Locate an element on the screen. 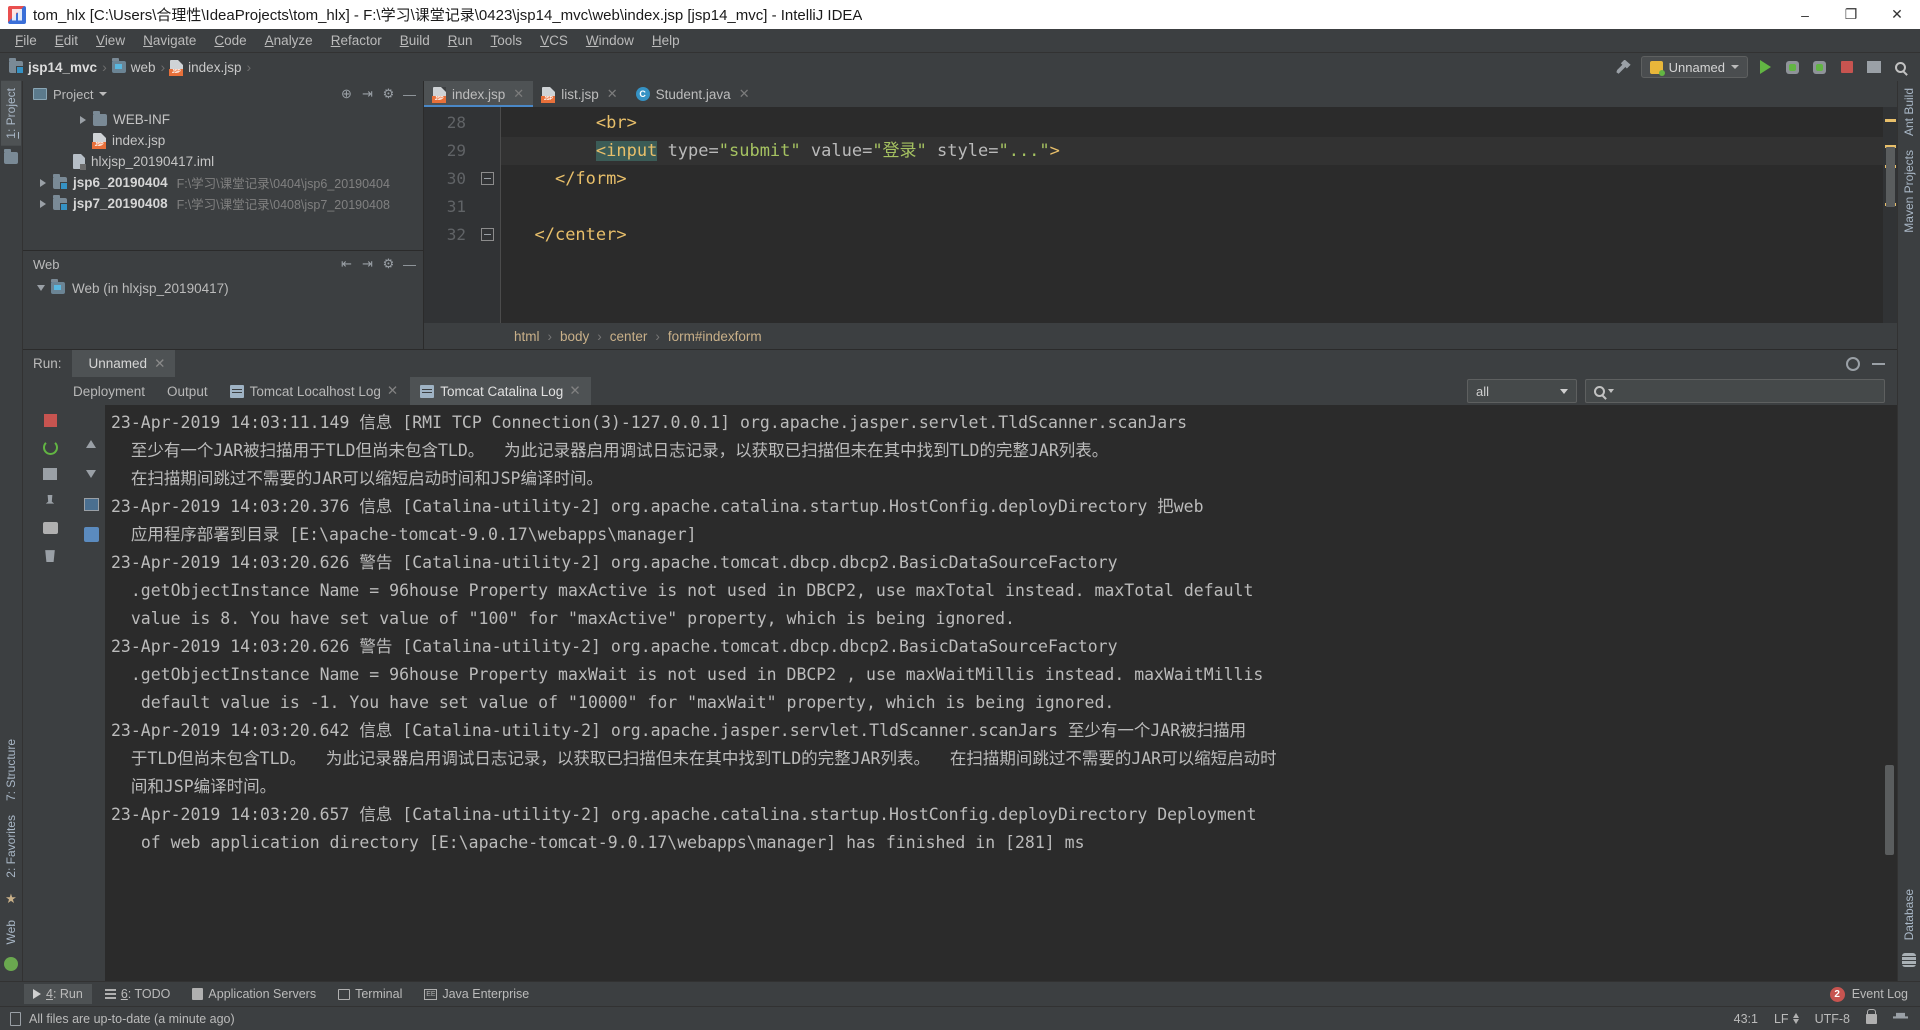 The width and height of the screenshot is (1920, 1030). minimize-button: – is located at coordinates (1805, 14).